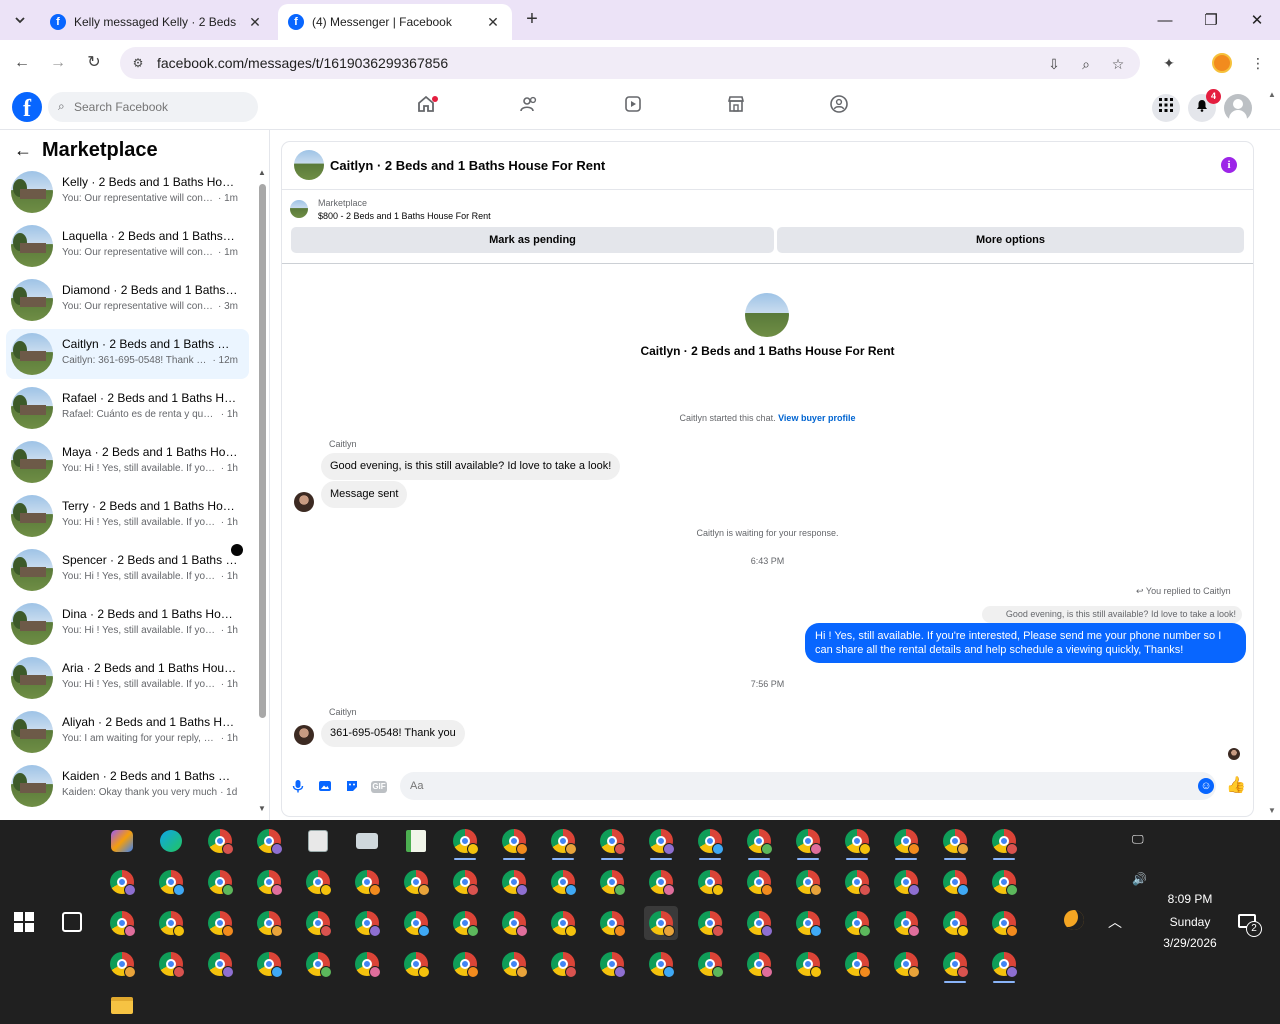 This screenshot has width=1280, height=1024. I want to click on marketplace-icon, so click(736, 108).